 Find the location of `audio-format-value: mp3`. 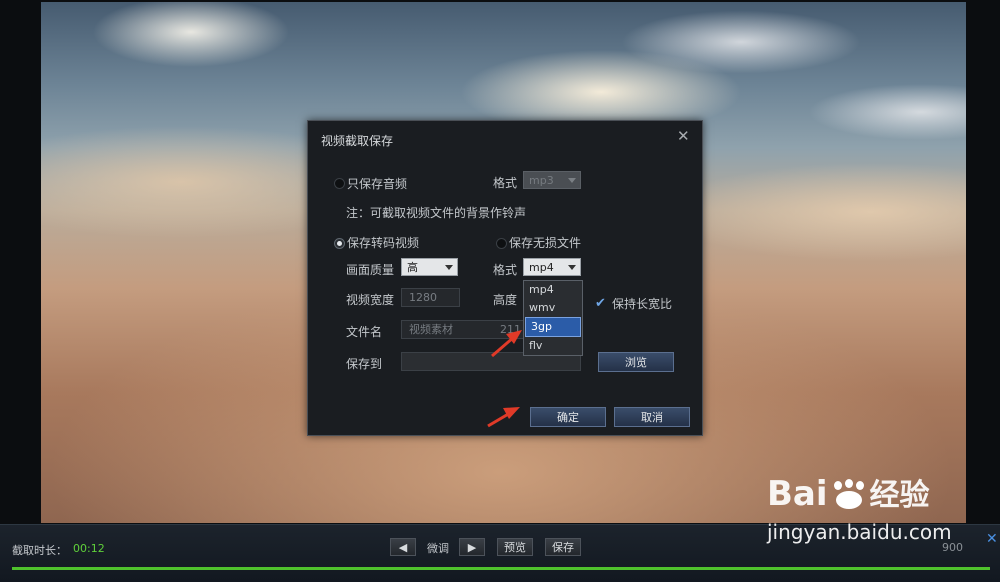

audio-format-value: mp3 is located at coordinates (541, 180).